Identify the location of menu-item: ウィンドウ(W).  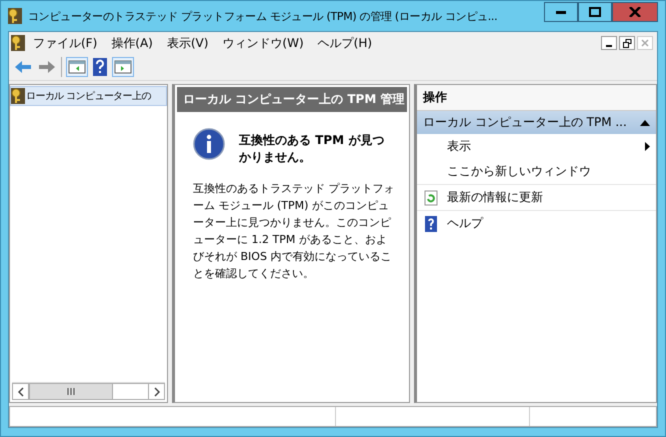
(263, 43).